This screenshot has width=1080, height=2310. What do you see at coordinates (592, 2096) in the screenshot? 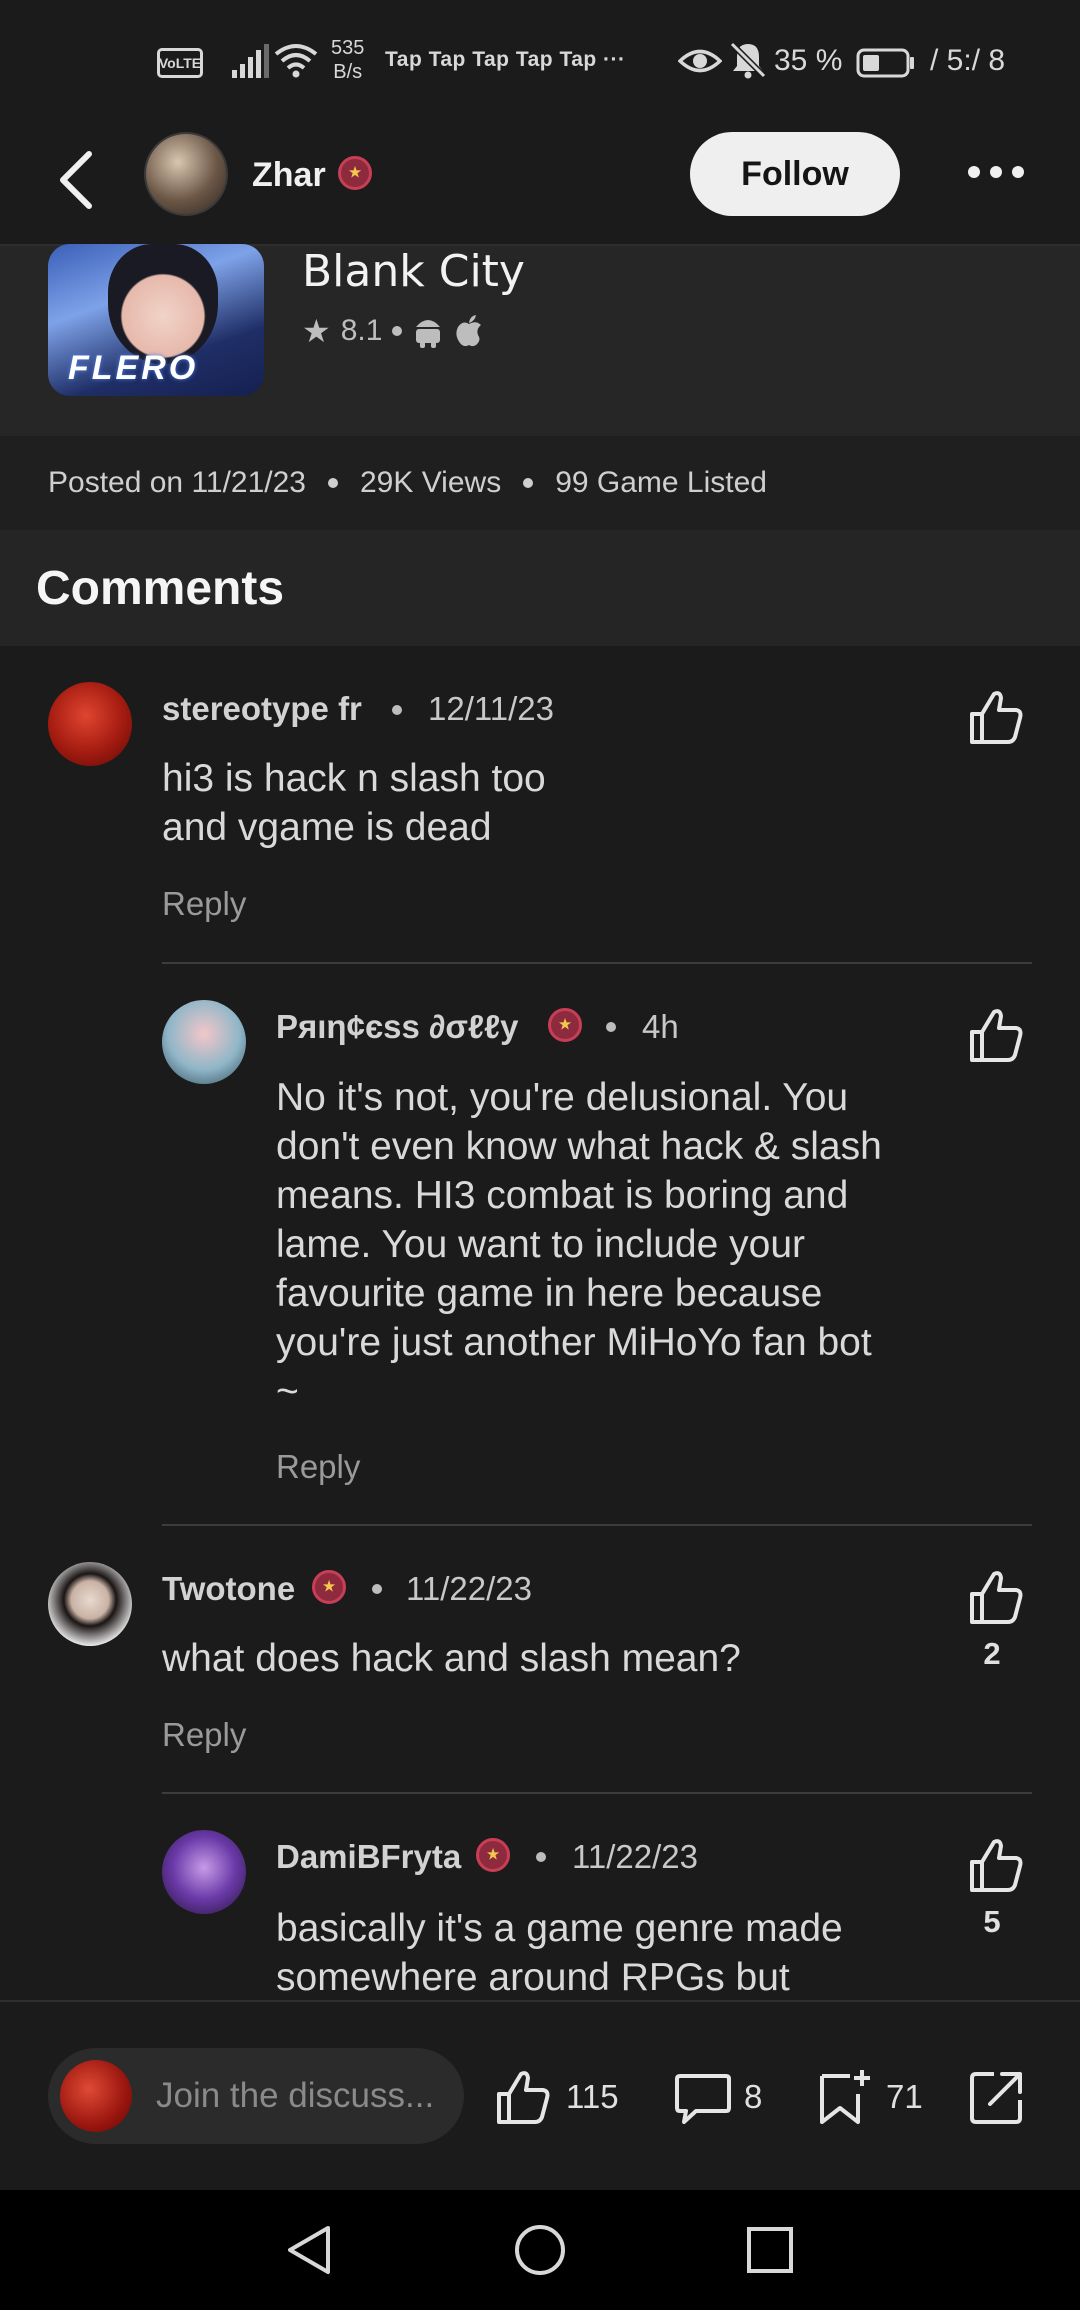
I see `post-like-count: 115` at bounding box center [592, 2096].